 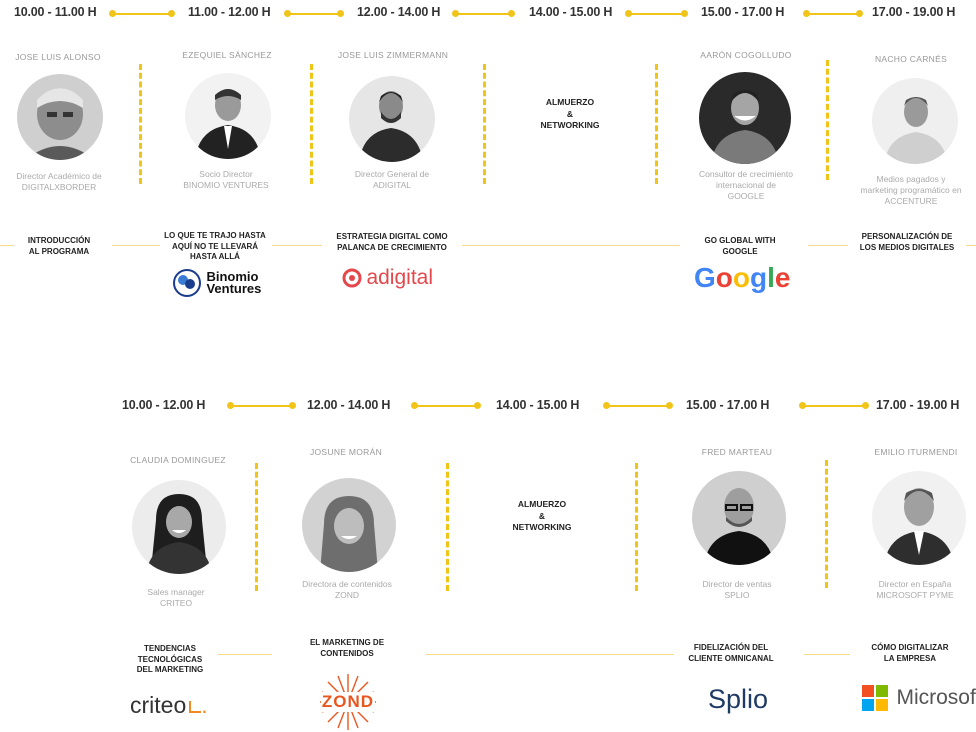 I want to click on binomio-ventures-logo: Binomio Ventures, so click(x=216, y=283).